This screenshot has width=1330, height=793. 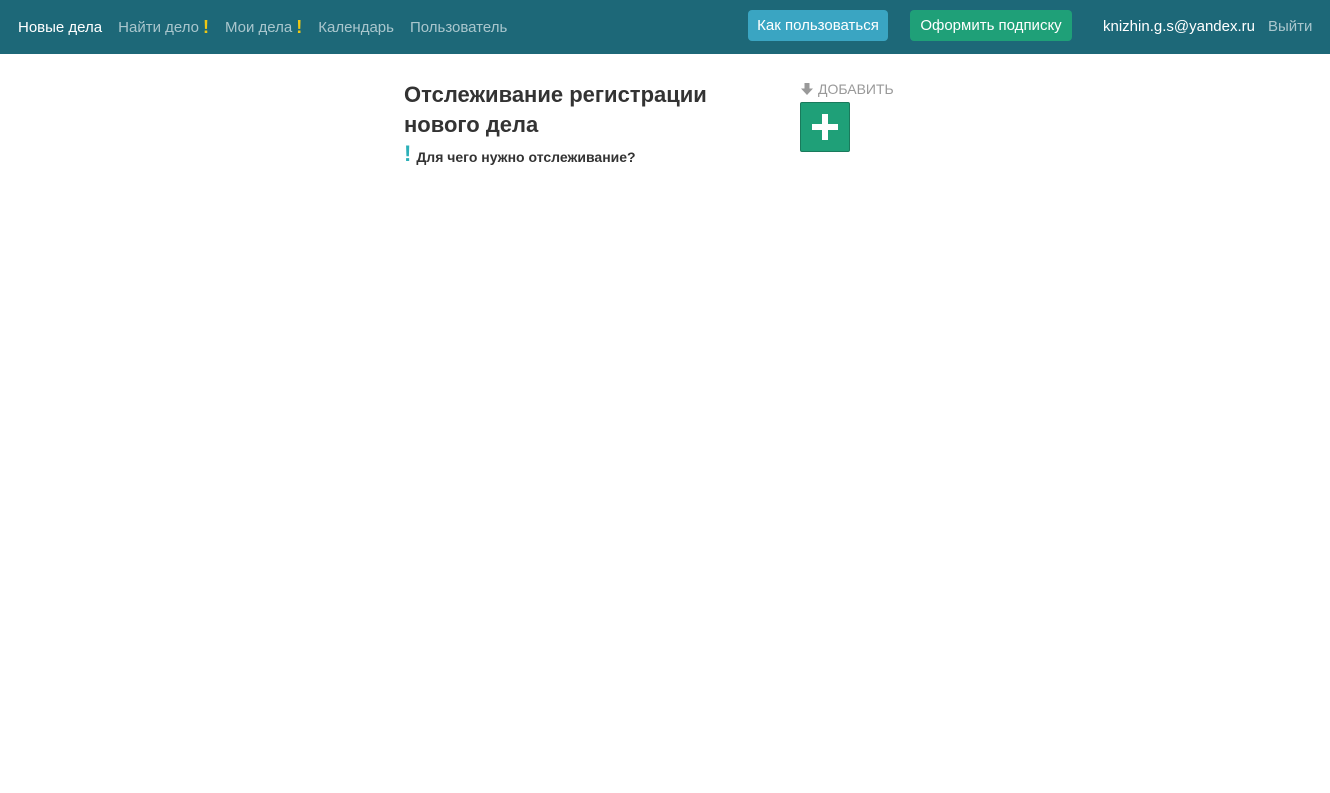 I want to click on arrow-down-icon, so click(x=807, y=89).